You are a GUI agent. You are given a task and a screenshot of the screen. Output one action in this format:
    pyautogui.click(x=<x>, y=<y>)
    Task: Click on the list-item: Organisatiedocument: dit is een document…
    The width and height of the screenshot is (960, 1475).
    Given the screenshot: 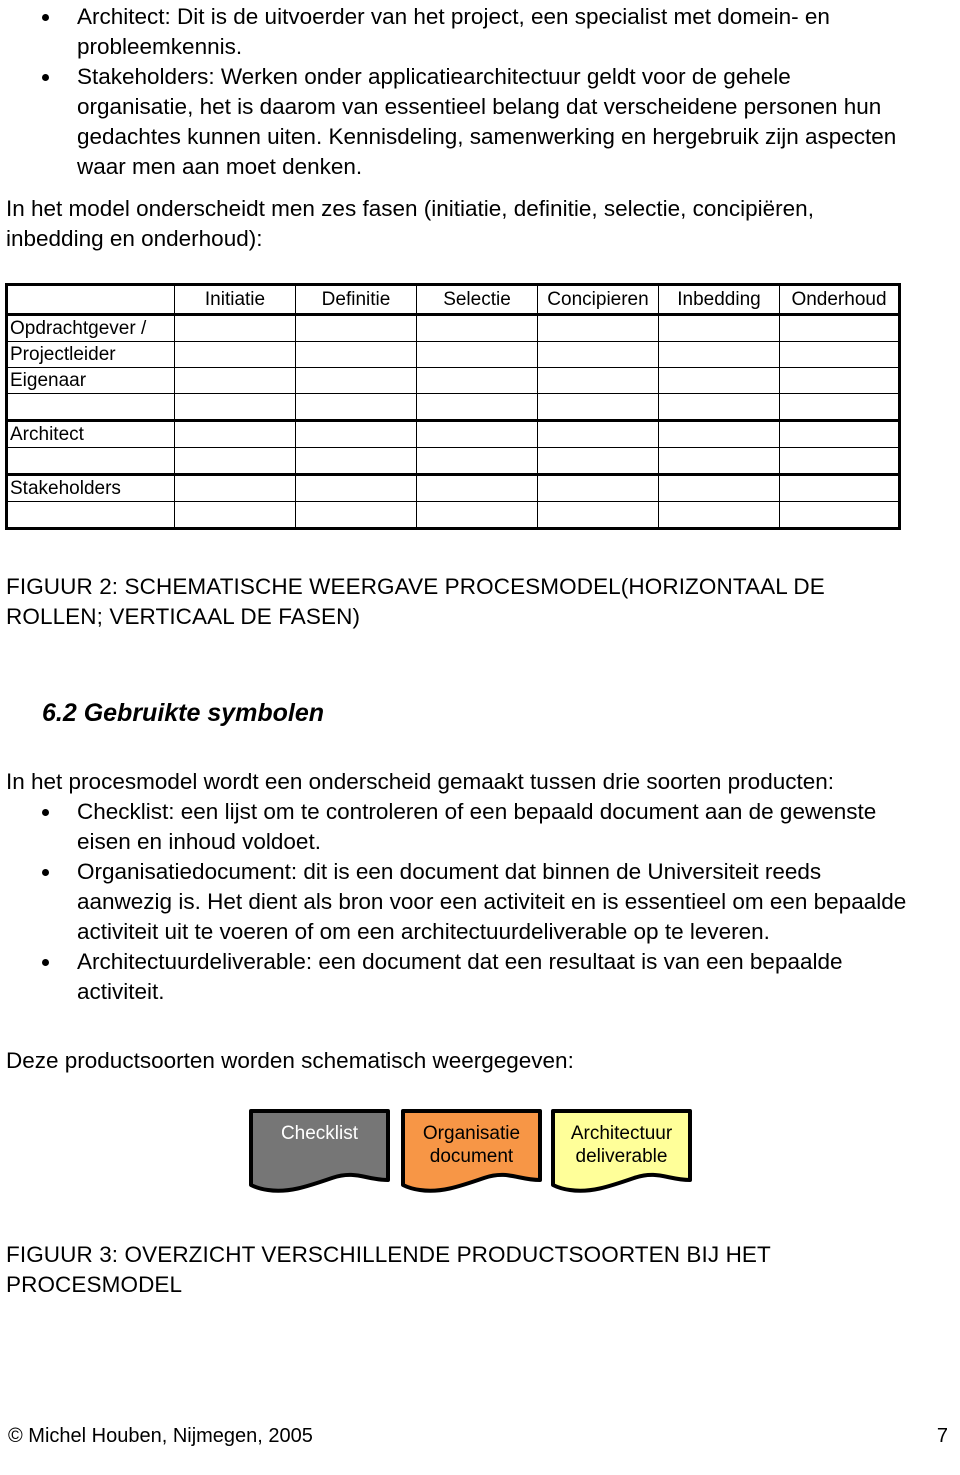 What is the action you would take?
    pyautogui.click(x=477, y=902)
    